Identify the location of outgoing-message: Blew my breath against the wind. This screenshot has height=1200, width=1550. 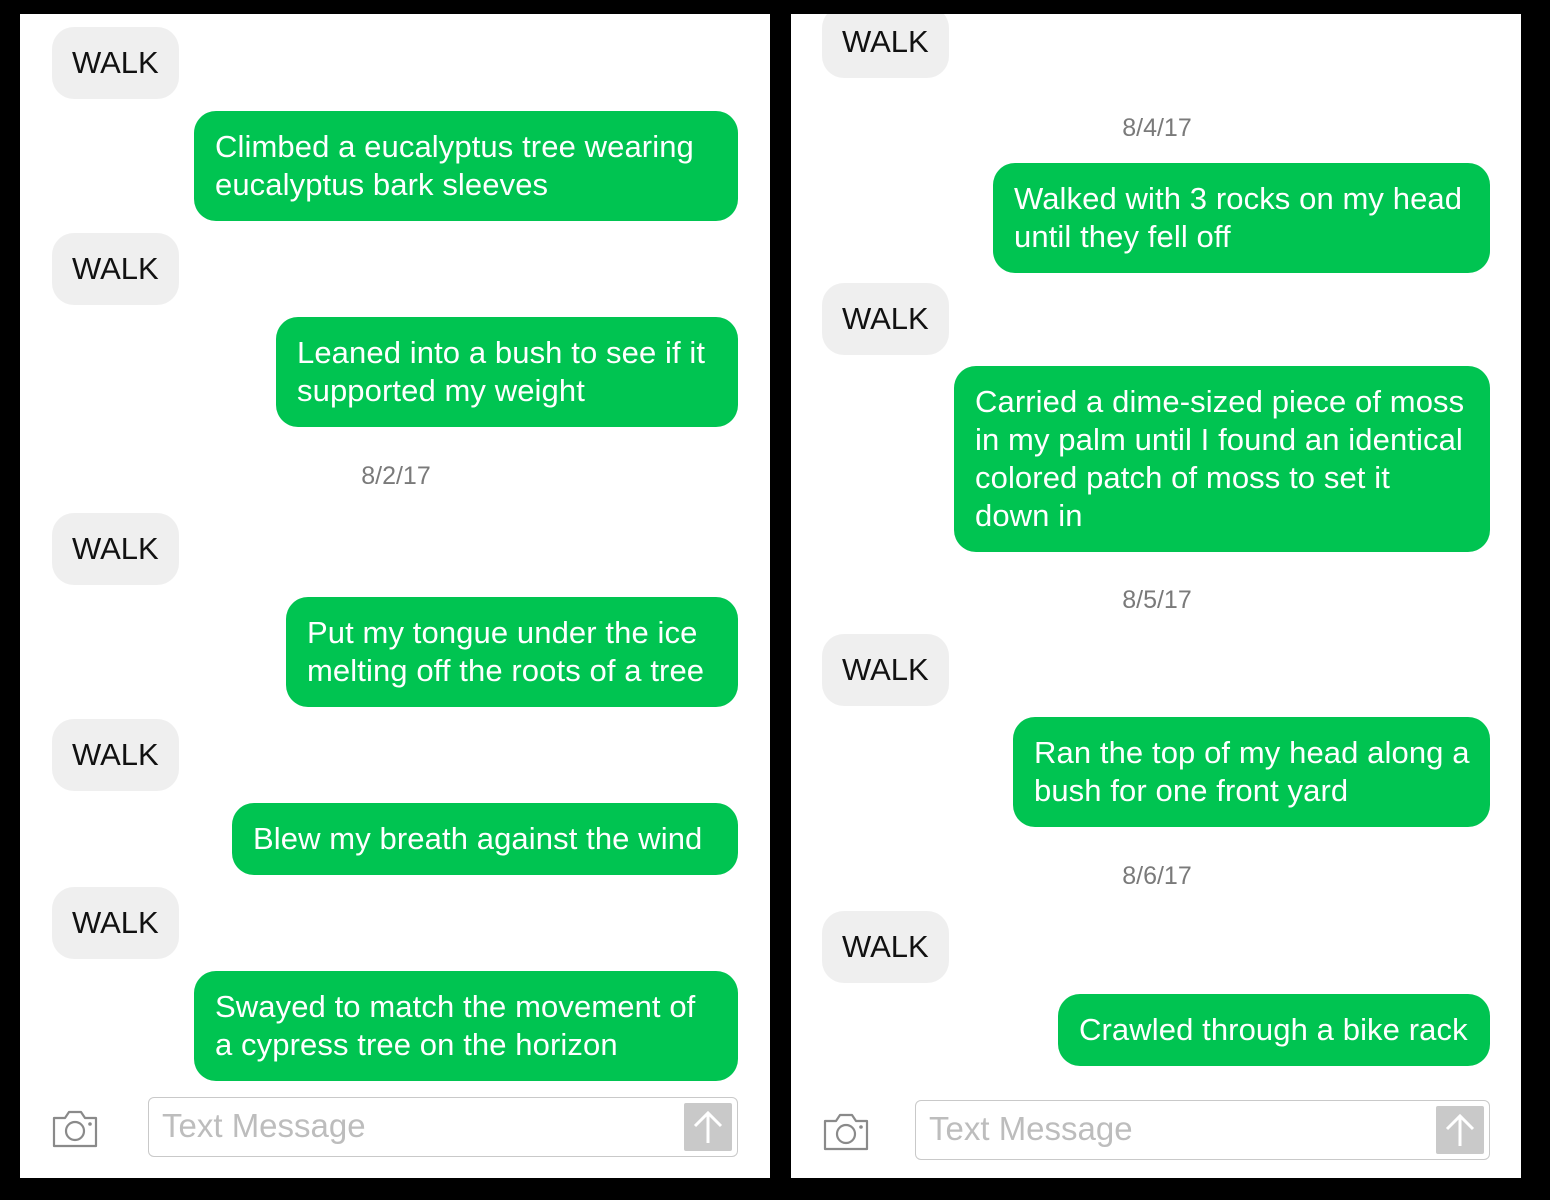
(485, 839).